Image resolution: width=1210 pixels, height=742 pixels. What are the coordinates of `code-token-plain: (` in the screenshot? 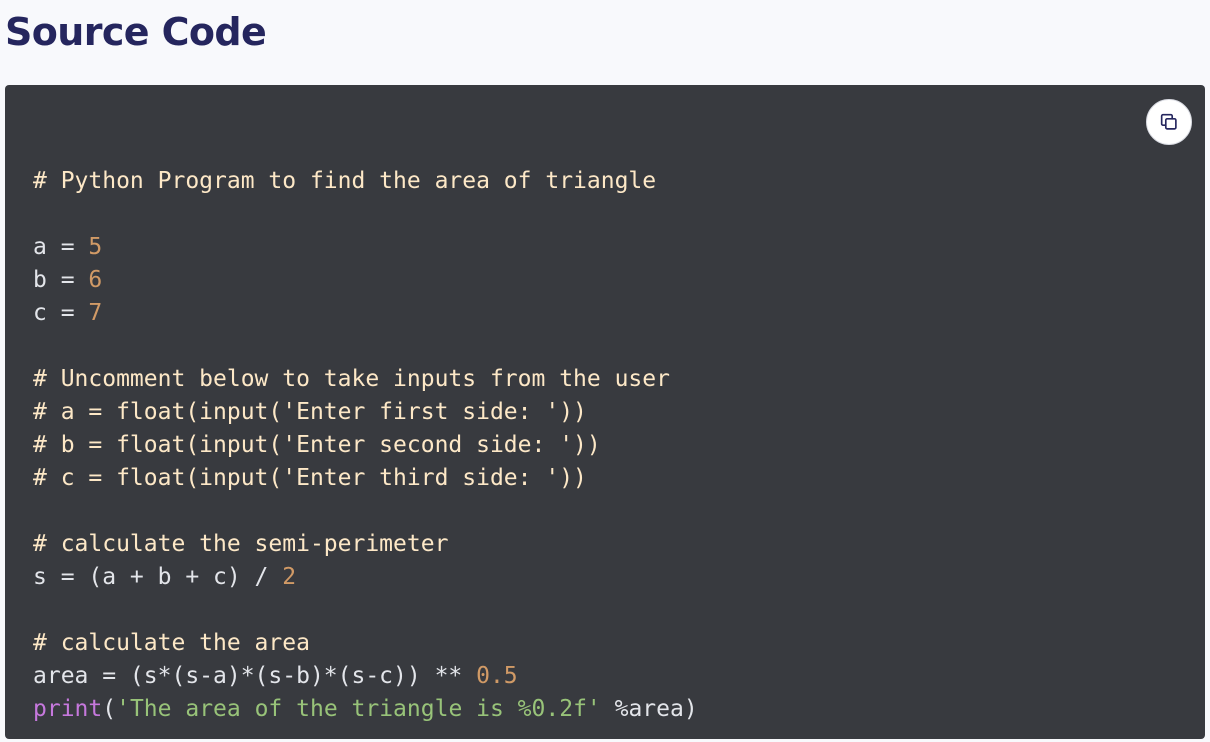 It's located at (109, 709).